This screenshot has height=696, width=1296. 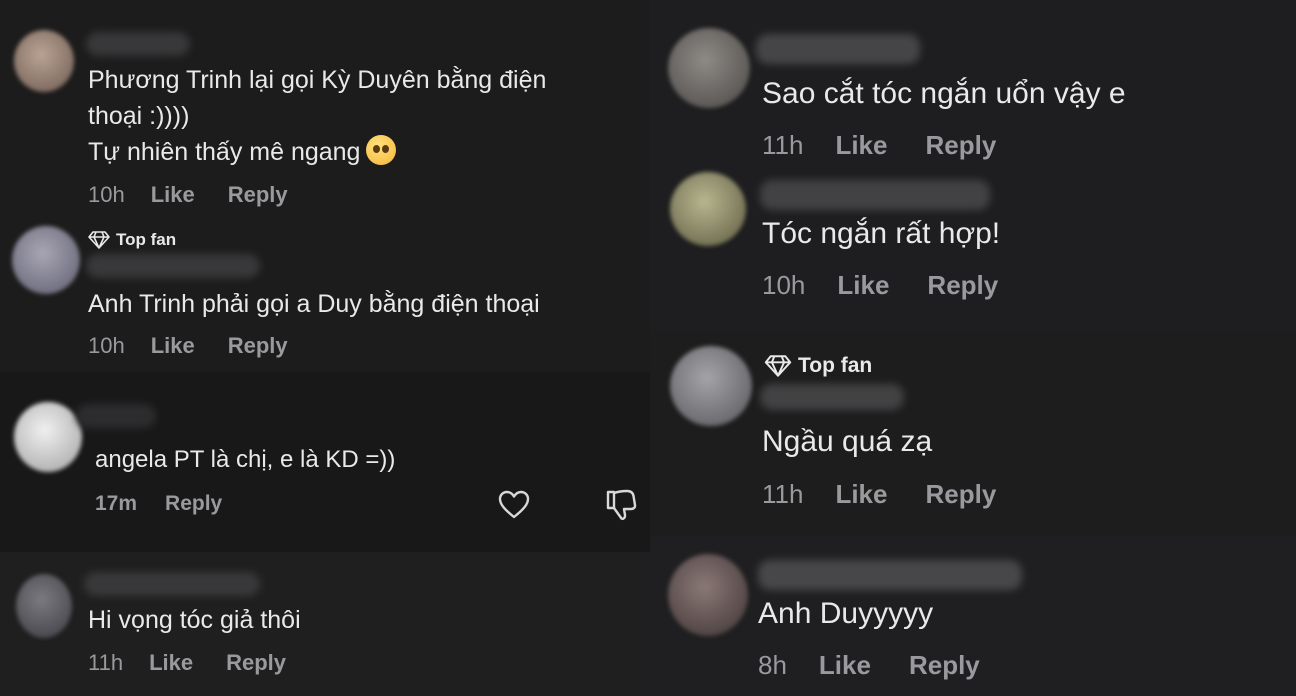 What do you see at coordinates (944, 93) in the screenshot?
I see `comment-text: Sao cắt tóc ngắn uổn vậy e` at bounding box center [944, 93].